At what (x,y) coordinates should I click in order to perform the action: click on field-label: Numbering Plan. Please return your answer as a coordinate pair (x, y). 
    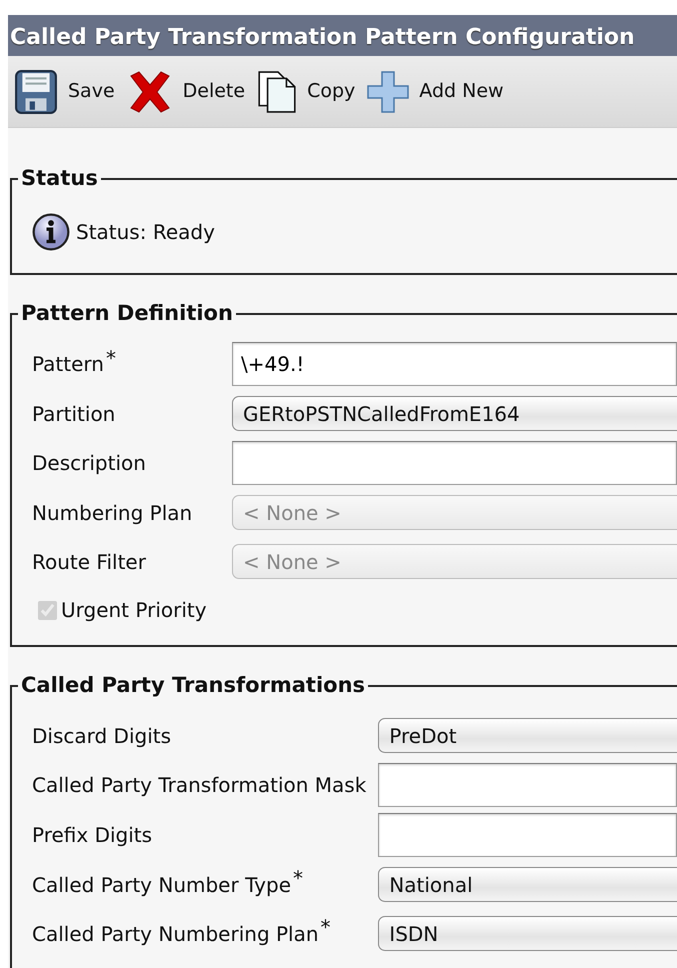
    Looking at the image, I should click on (112, 512).